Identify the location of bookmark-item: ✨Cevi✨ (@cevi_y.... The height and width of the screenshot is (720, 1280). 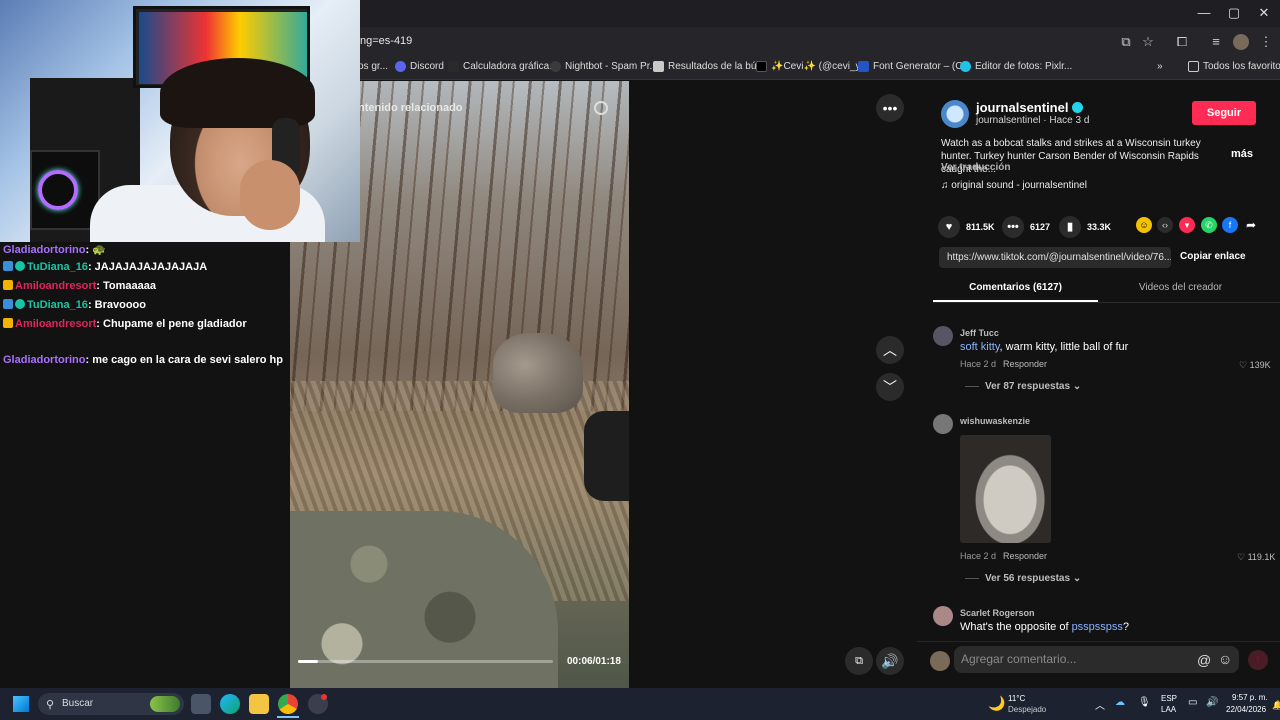
(812, 66).